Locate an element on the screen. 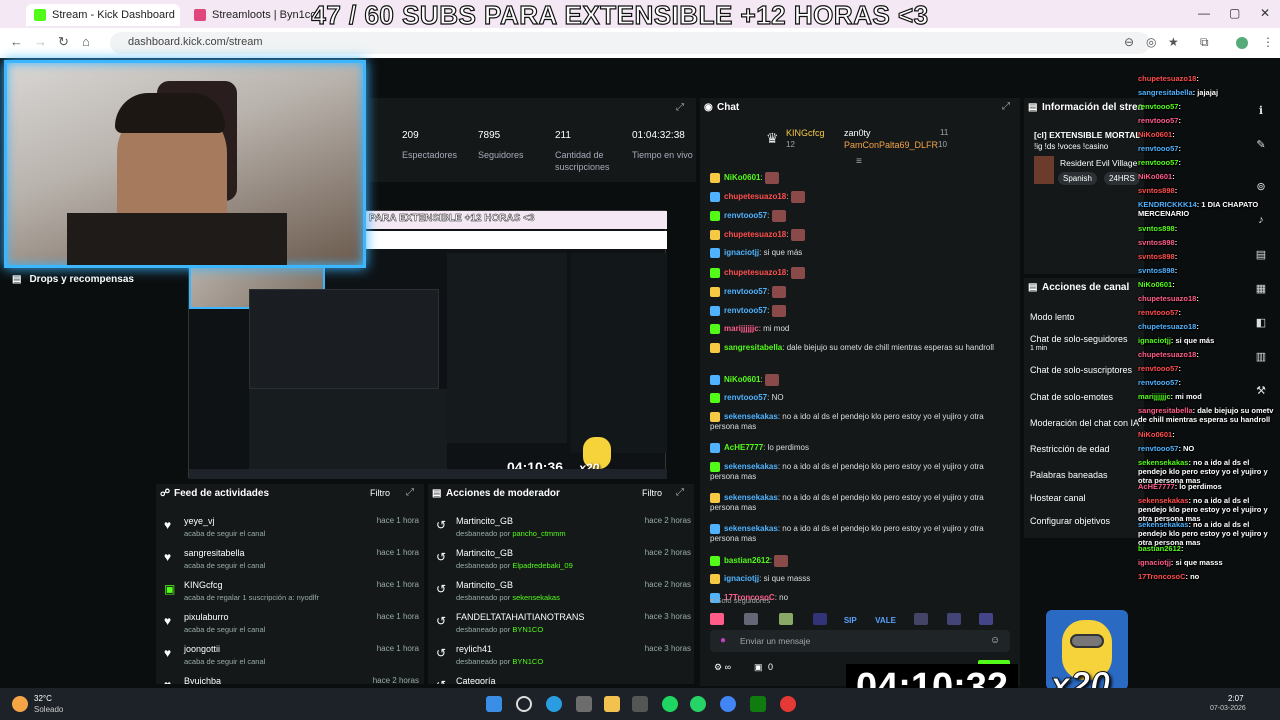 This screenshot has width=1280, height=720. chat-username: AcHE7777 is located at coordinates (743, 447).